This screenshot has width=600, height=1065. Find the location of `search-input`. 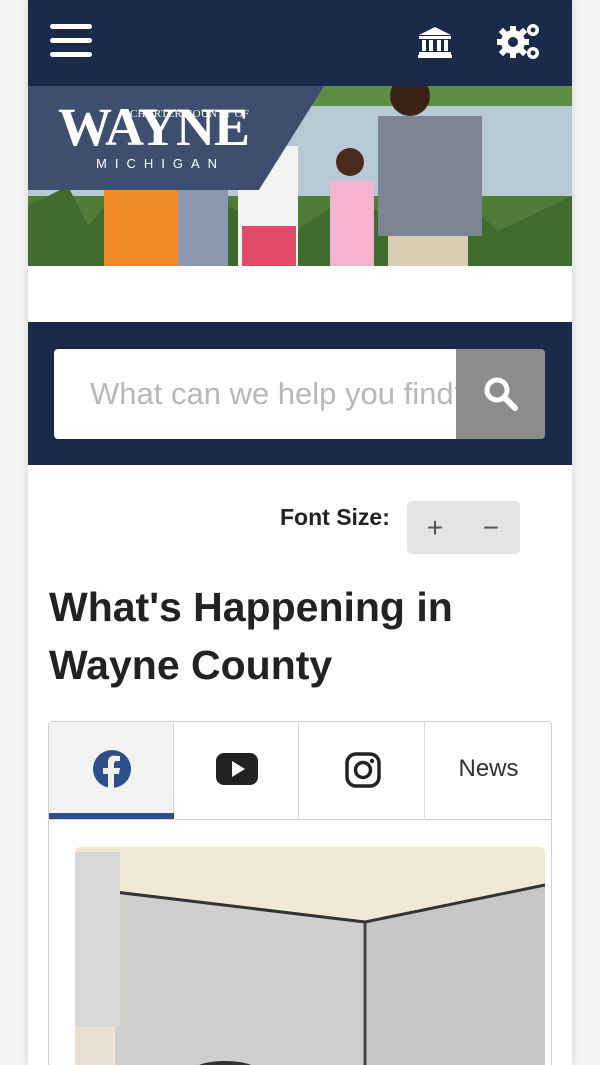

search-input is located at coordinates (255, 394).